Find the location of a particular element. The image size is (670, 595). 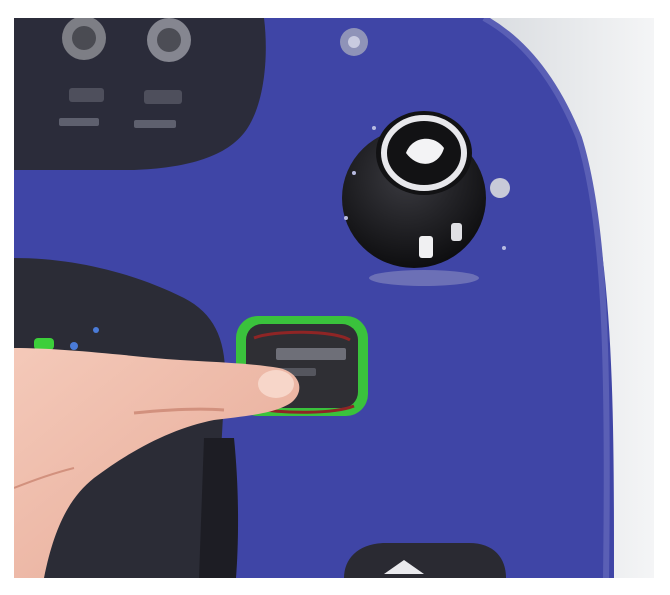

screw-icon is located at coordinates (354, 42).